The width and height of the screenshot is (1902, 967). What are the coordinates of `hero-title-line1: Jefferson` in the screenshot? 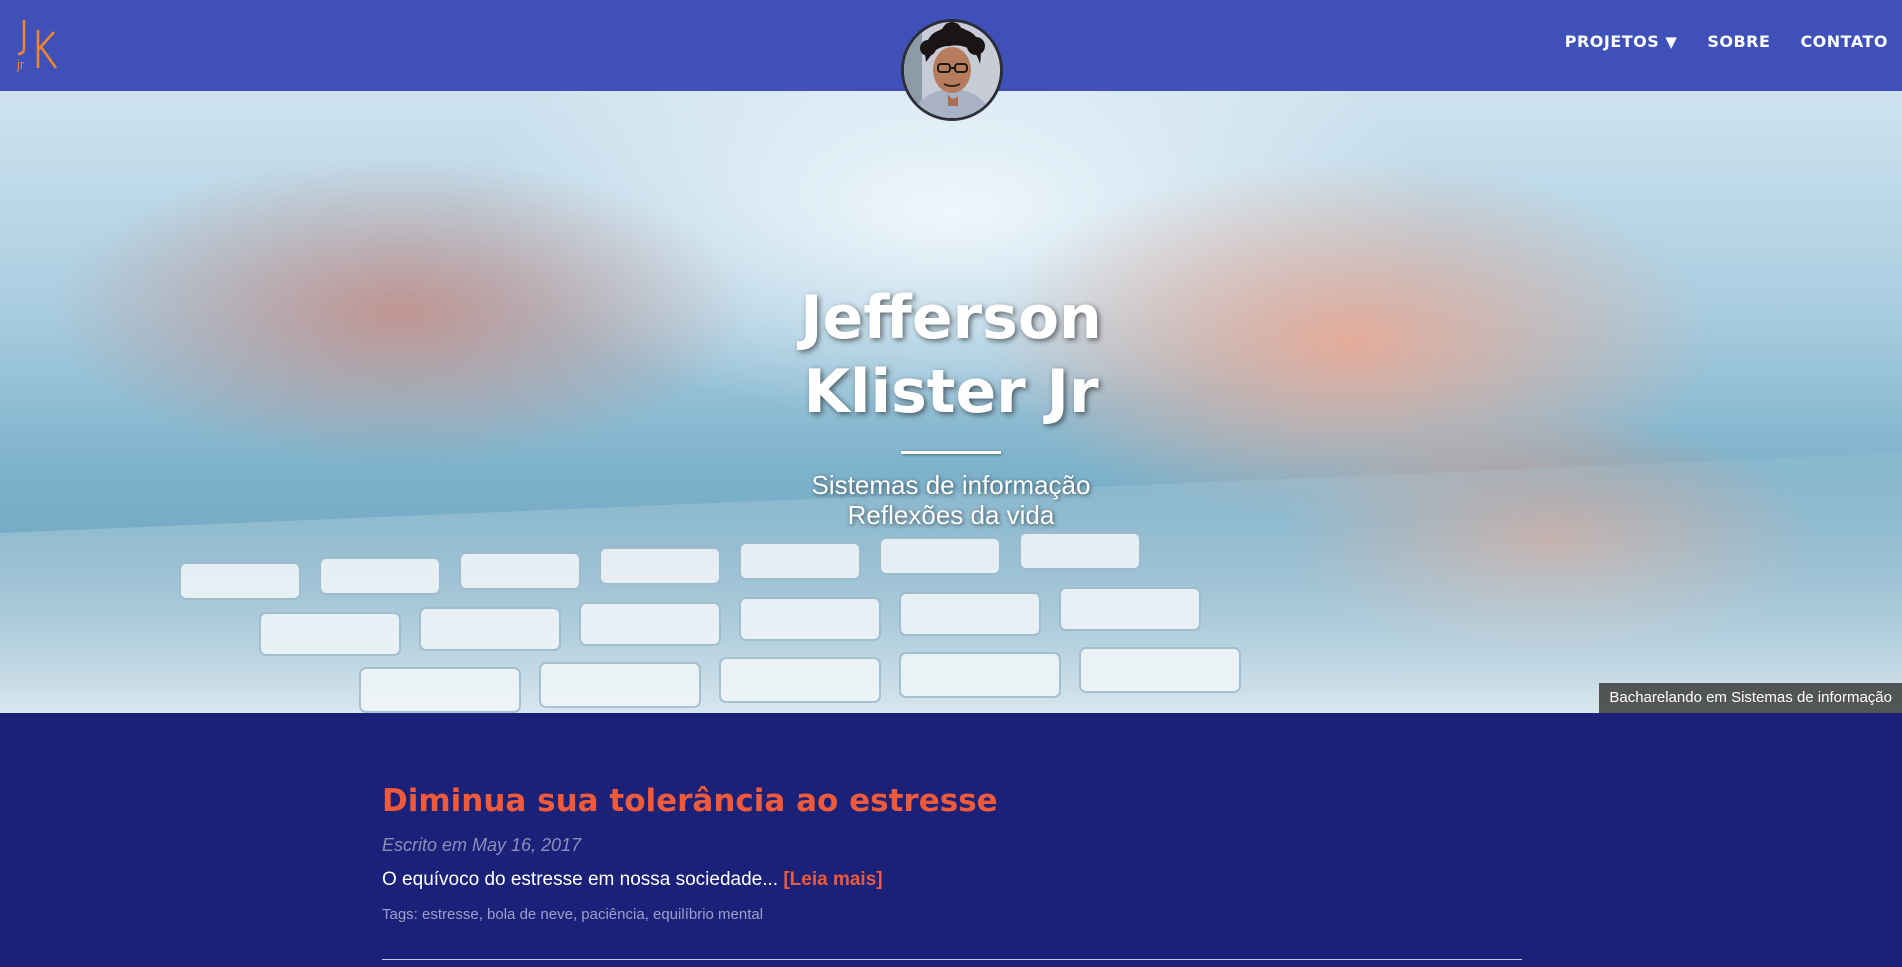 It's located at (951, 318).